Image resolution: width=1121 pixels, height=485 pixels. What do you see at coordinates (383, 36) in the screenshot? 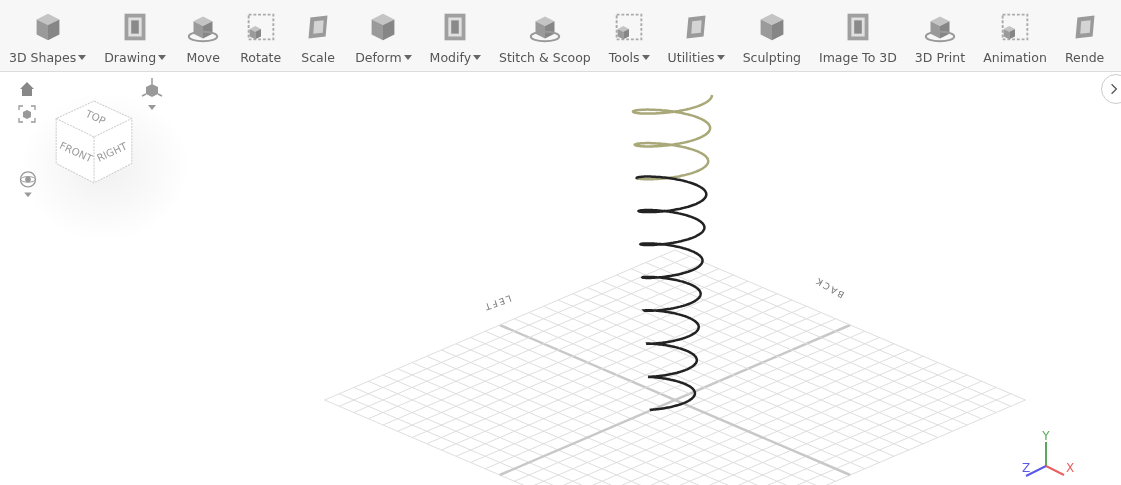
I see `toolbar-button: Deform` at bounding box center [383, 36].